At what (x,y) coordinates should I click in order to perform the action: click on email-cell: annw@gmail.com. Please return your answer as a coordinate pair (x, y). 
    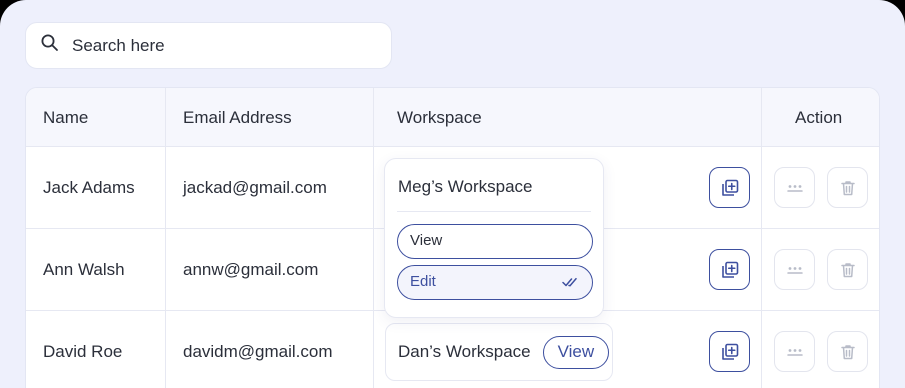
    Looking at the image, I should click on (251, 269).